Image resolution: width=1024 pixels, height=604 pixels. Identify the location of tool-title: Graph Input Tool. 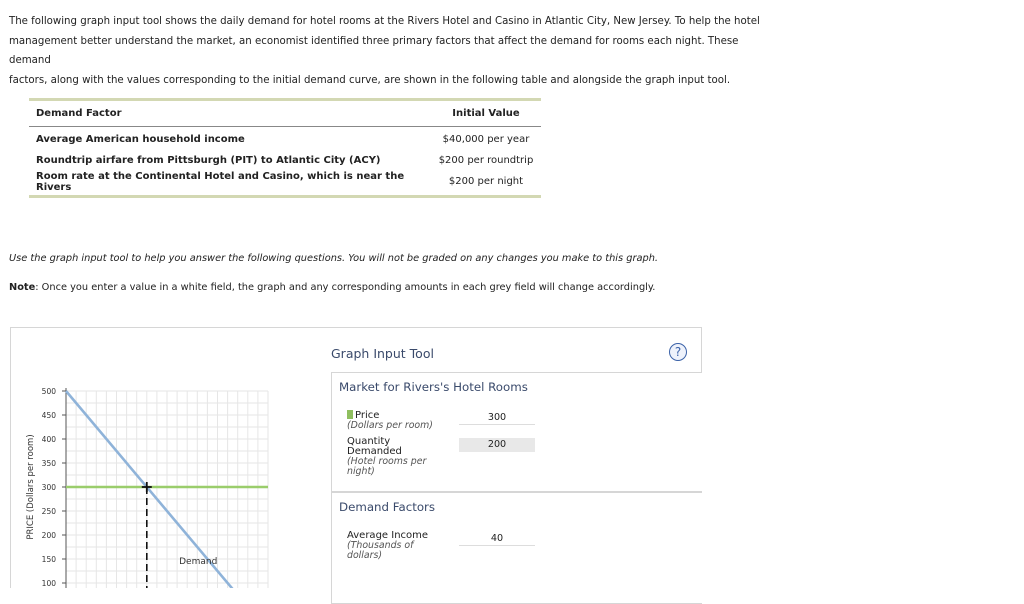
(382, 353).